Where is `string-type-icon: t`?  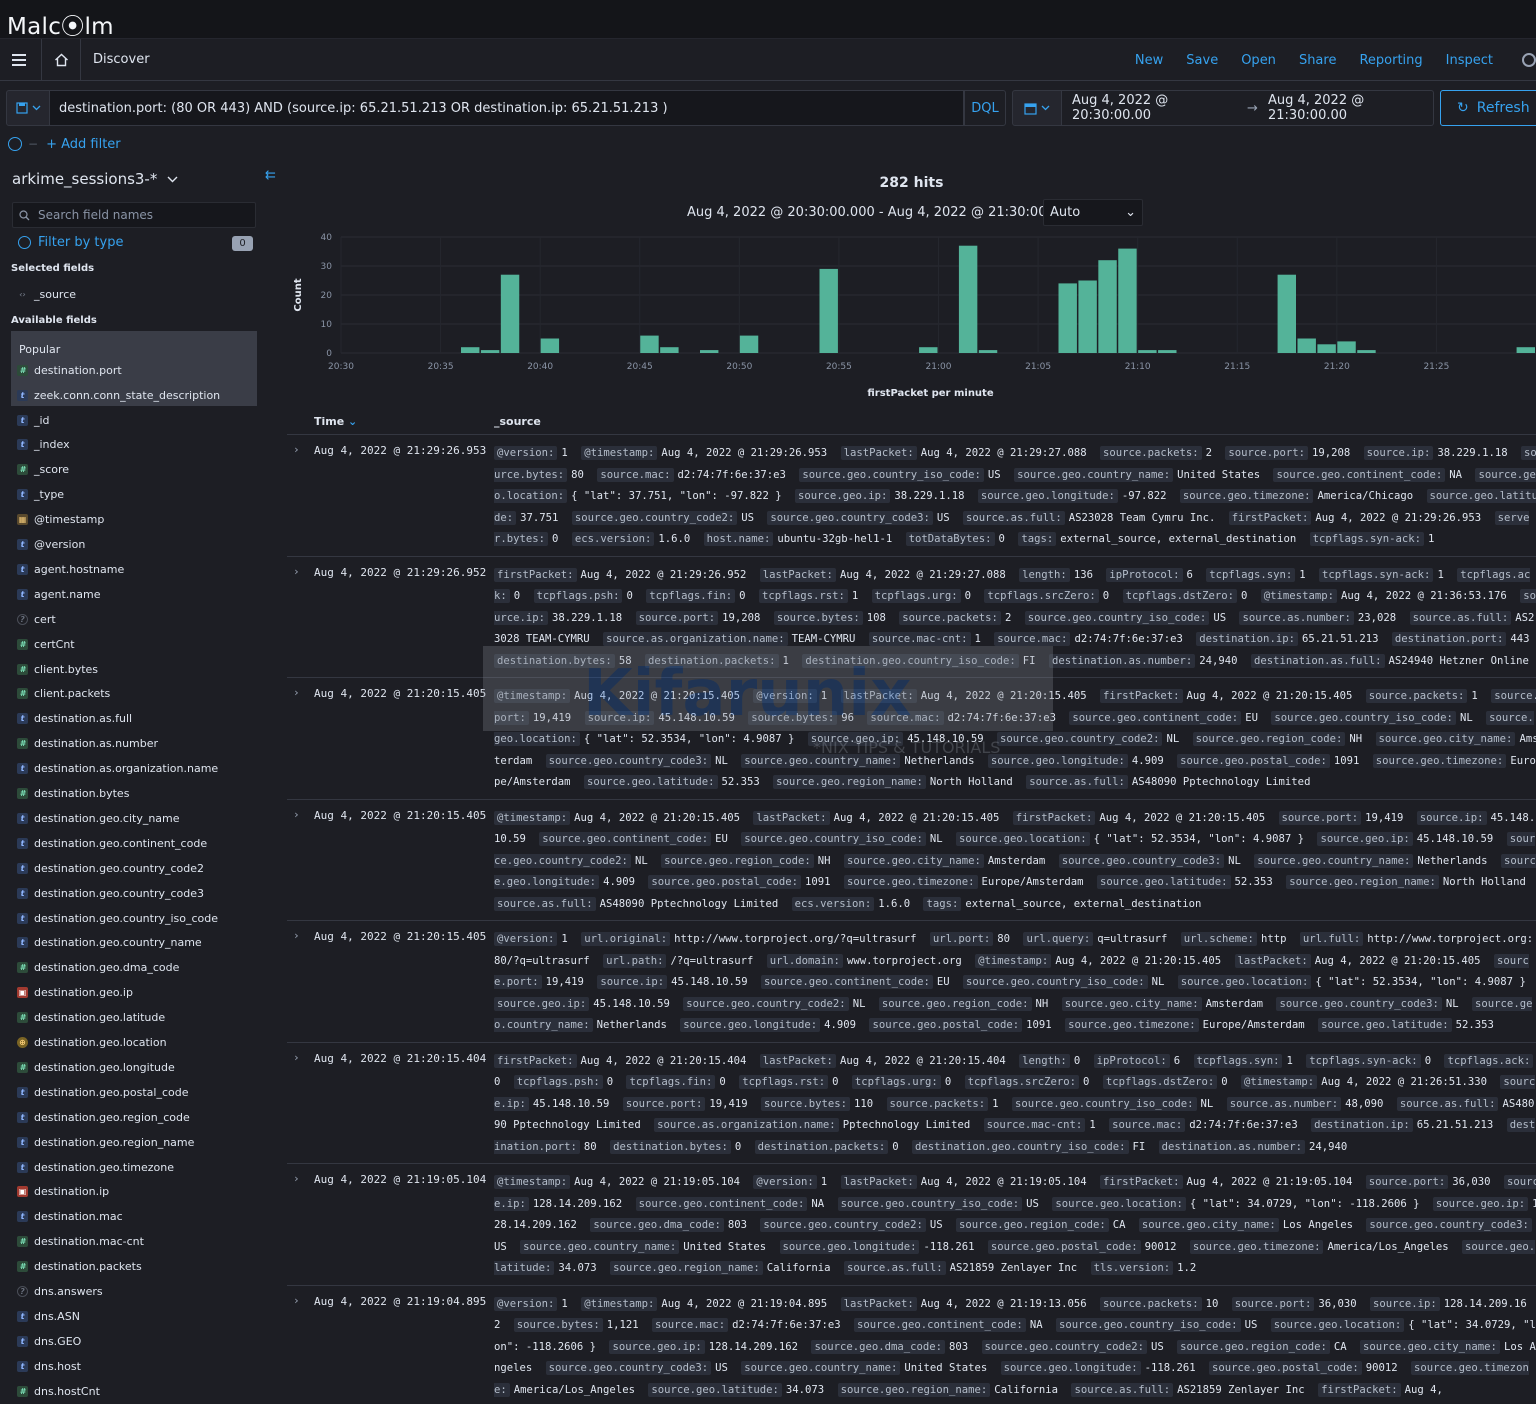 string-type-icon: t is located at coordinates (22, 594).